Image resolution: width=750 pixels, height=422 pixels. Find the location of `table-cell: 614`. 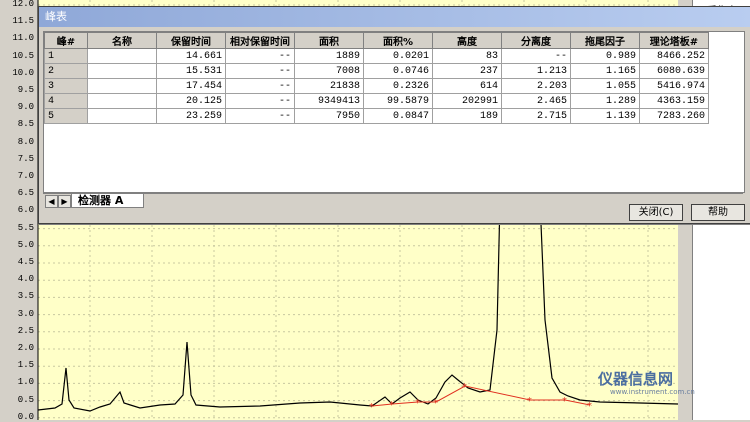

table-cell: 614 is located at coordinates (467, 86).